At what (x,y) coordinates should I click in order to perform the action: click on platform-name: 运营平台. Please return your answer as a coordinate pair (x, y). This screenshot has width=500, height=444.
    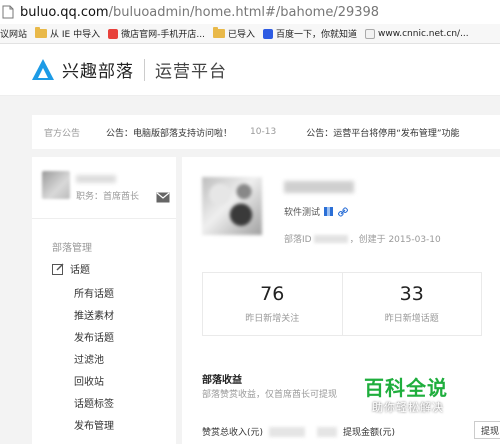
    Looking at the image, I should click on (191, 72).